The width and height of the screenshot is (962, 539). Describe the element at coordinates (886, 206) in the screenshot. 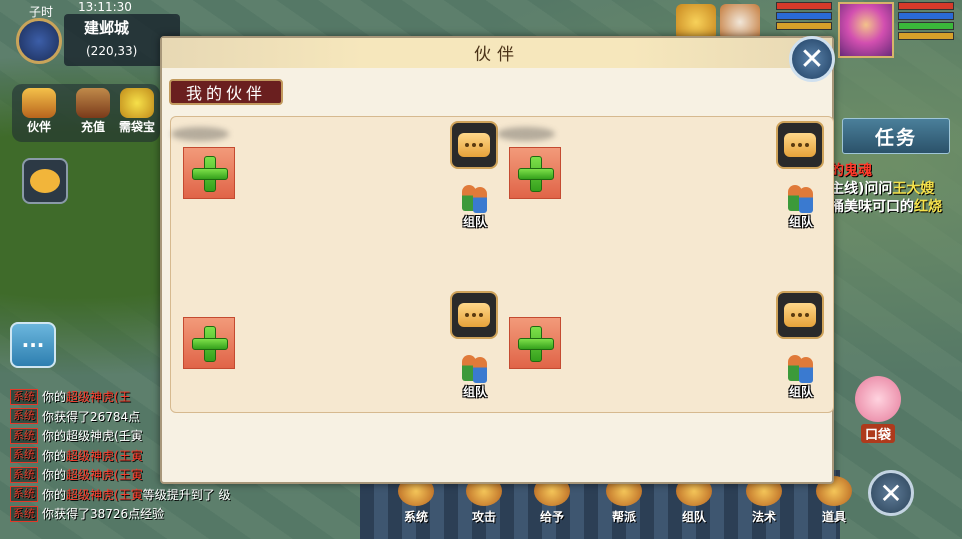

I see `quest-line: 桶美味可口的红烧` at that location.